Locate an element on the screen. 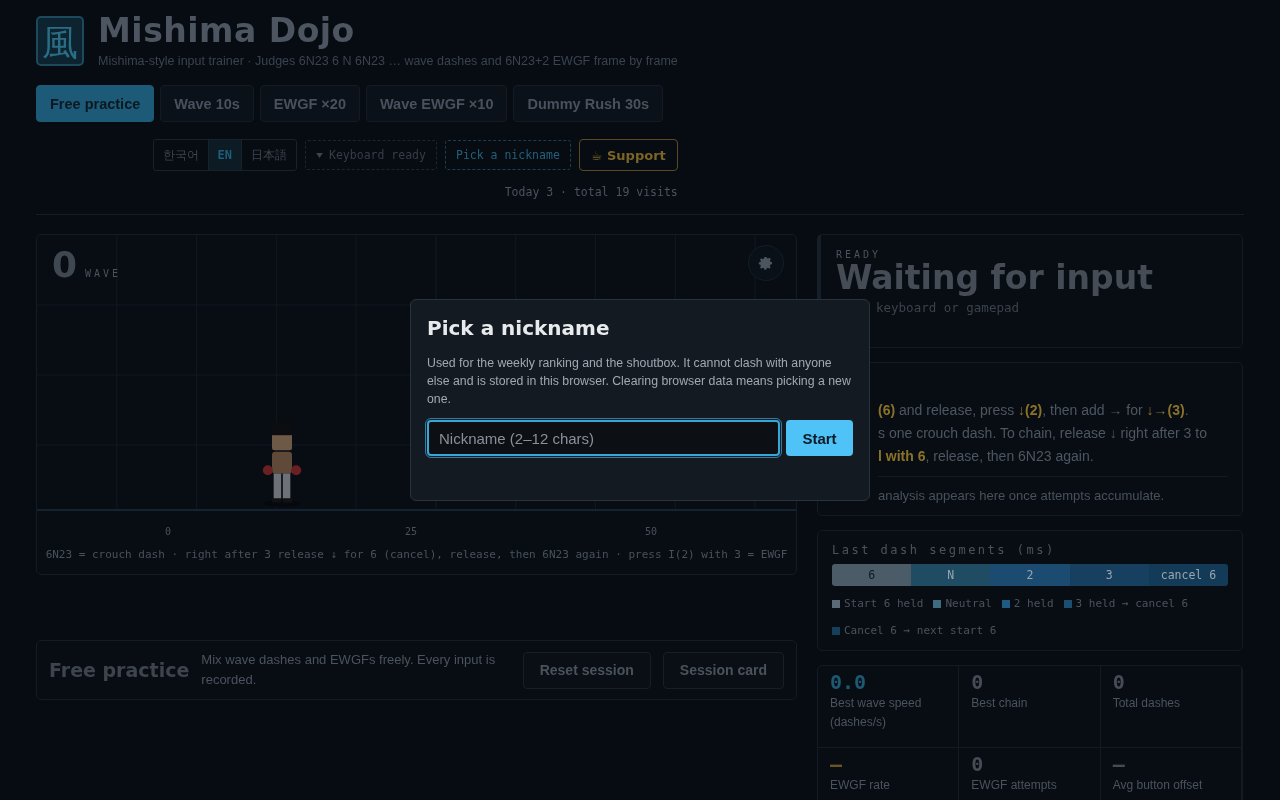  start-button: Start is located at coordinates (819, 438).